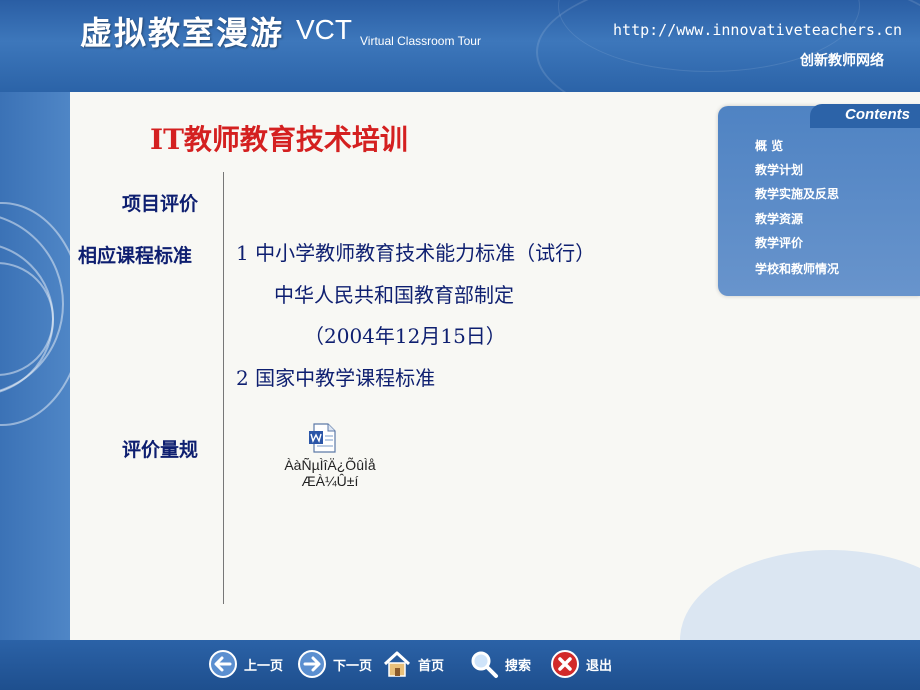  Describe the element at coordinates (264, 666) in the screenshot. I see `prev-page-label: 上一页` at that location.